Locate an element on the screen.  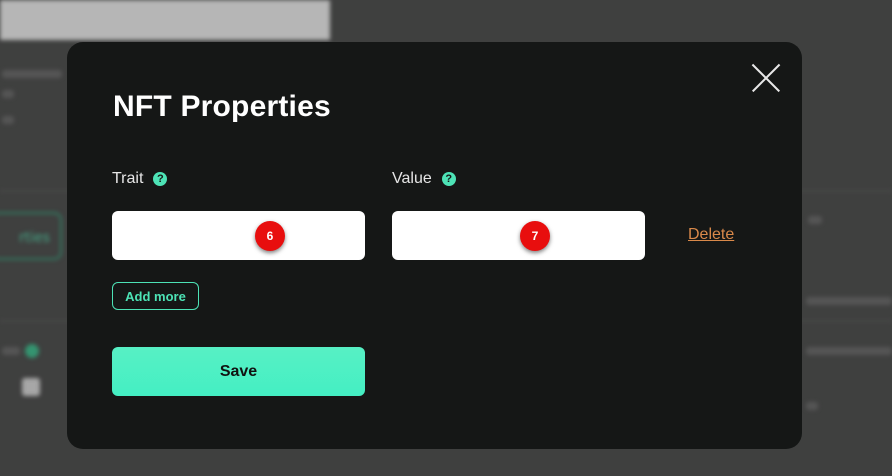
annotation-marker-trait: 6 is located at coordinates (270, 236).